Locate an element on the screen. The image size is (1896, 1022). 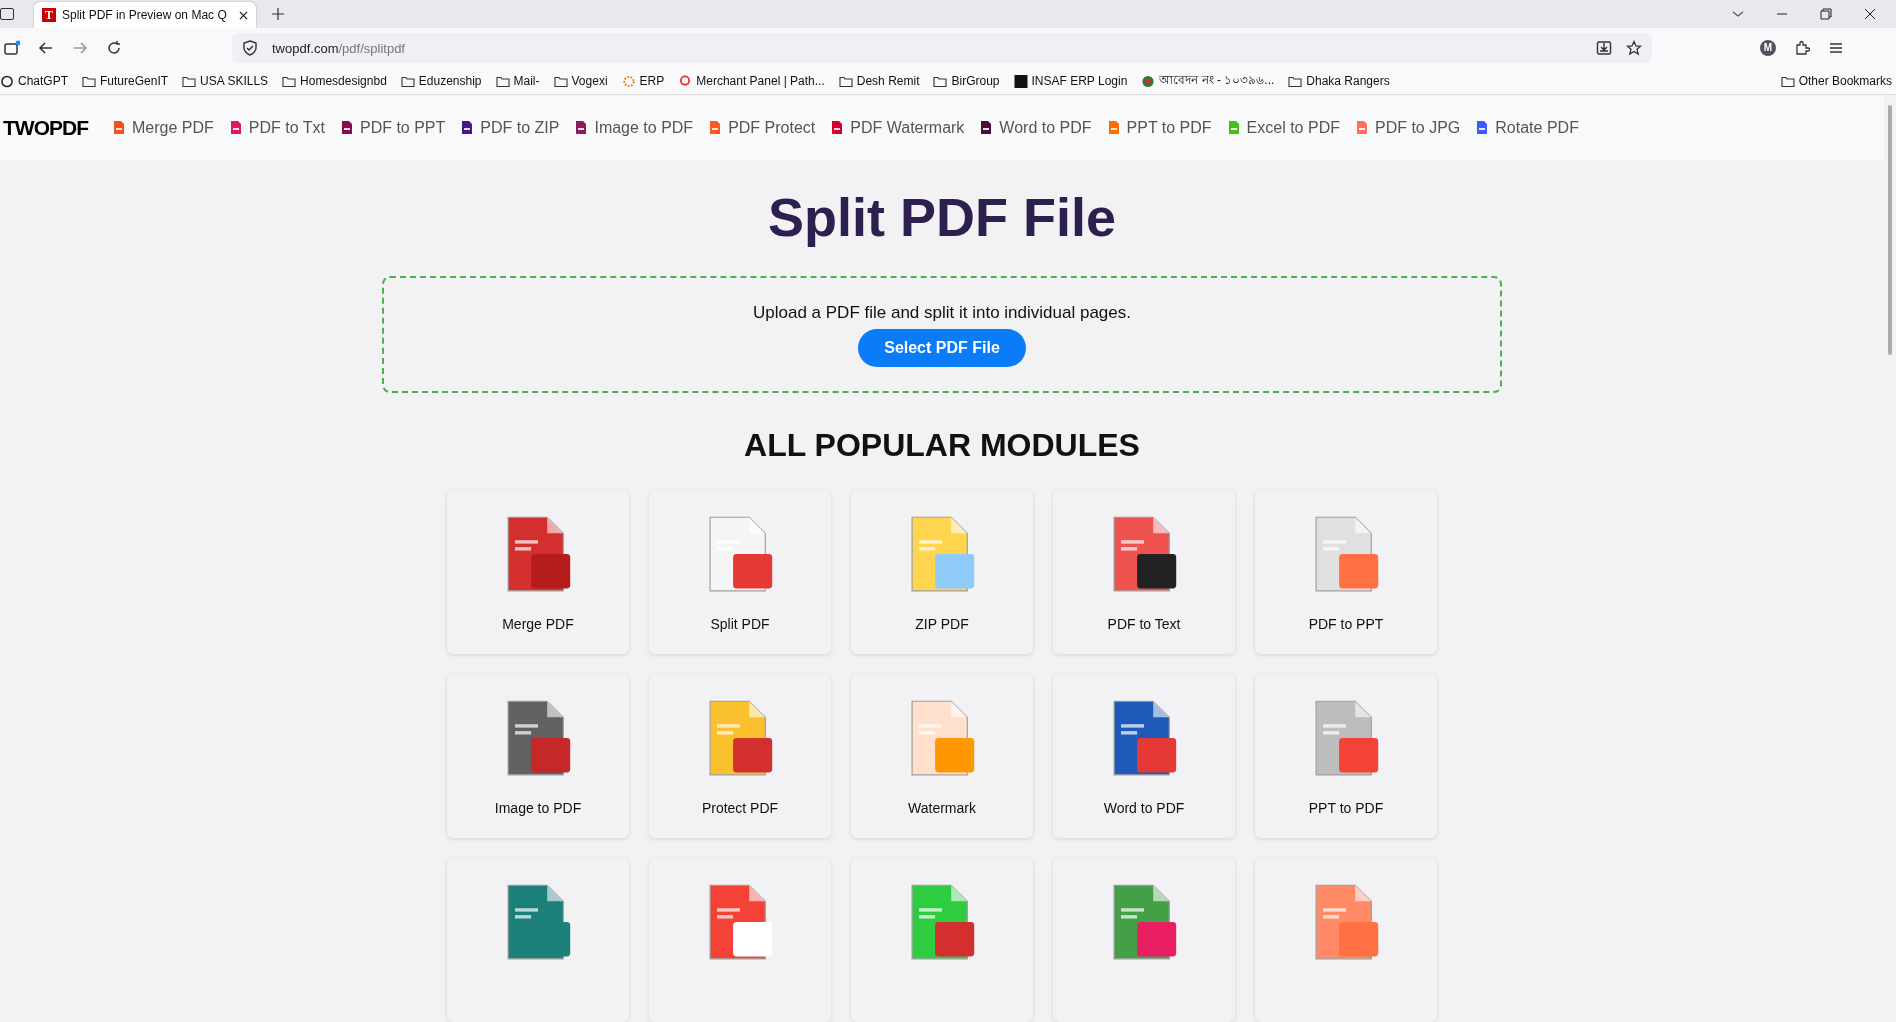
tab-title: Split PDF in Preview on Mac Q is located at coordinates (145, 15).